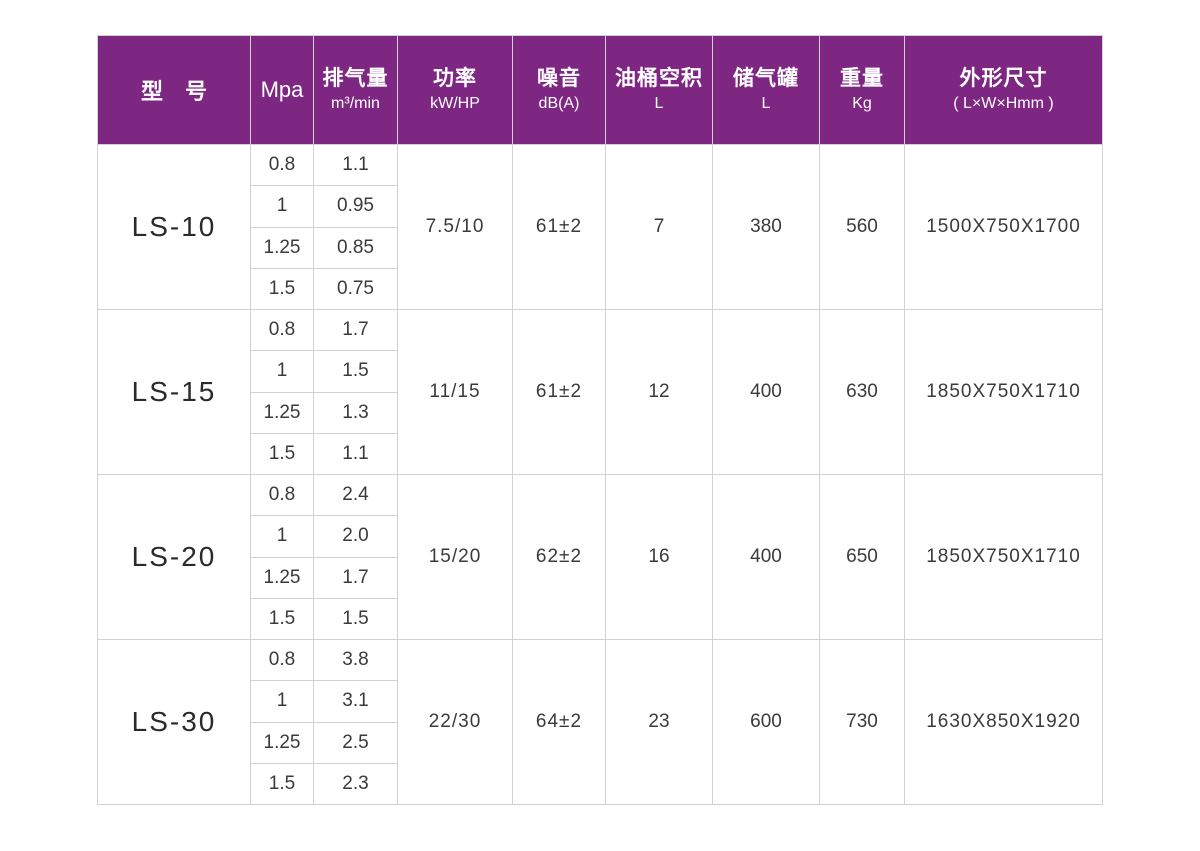  Describe the element at coordinates (174, 722) in the screenshot. I see `model-cell: LS-30` at that location.